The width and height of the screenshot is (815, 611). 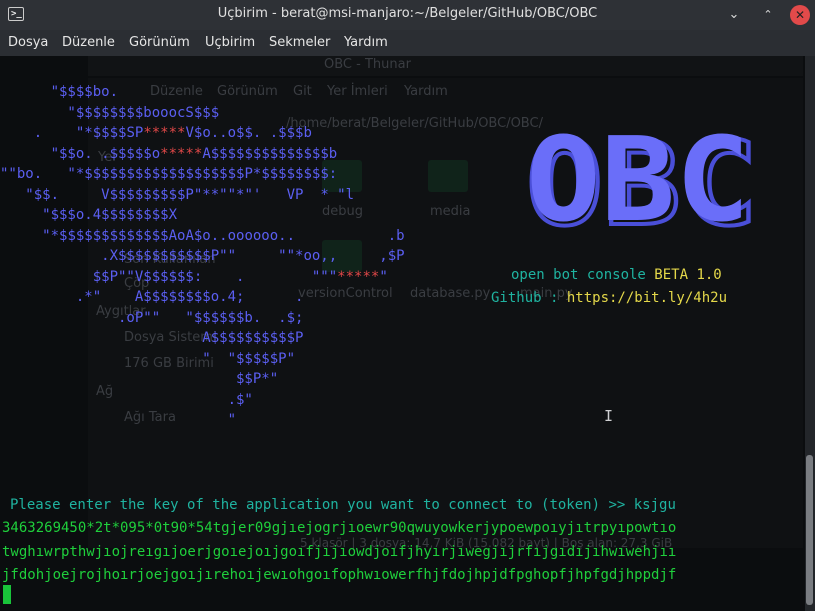 I want to click on app-name-line: open bot console BETA 1.0, so click(x=616, y=275).